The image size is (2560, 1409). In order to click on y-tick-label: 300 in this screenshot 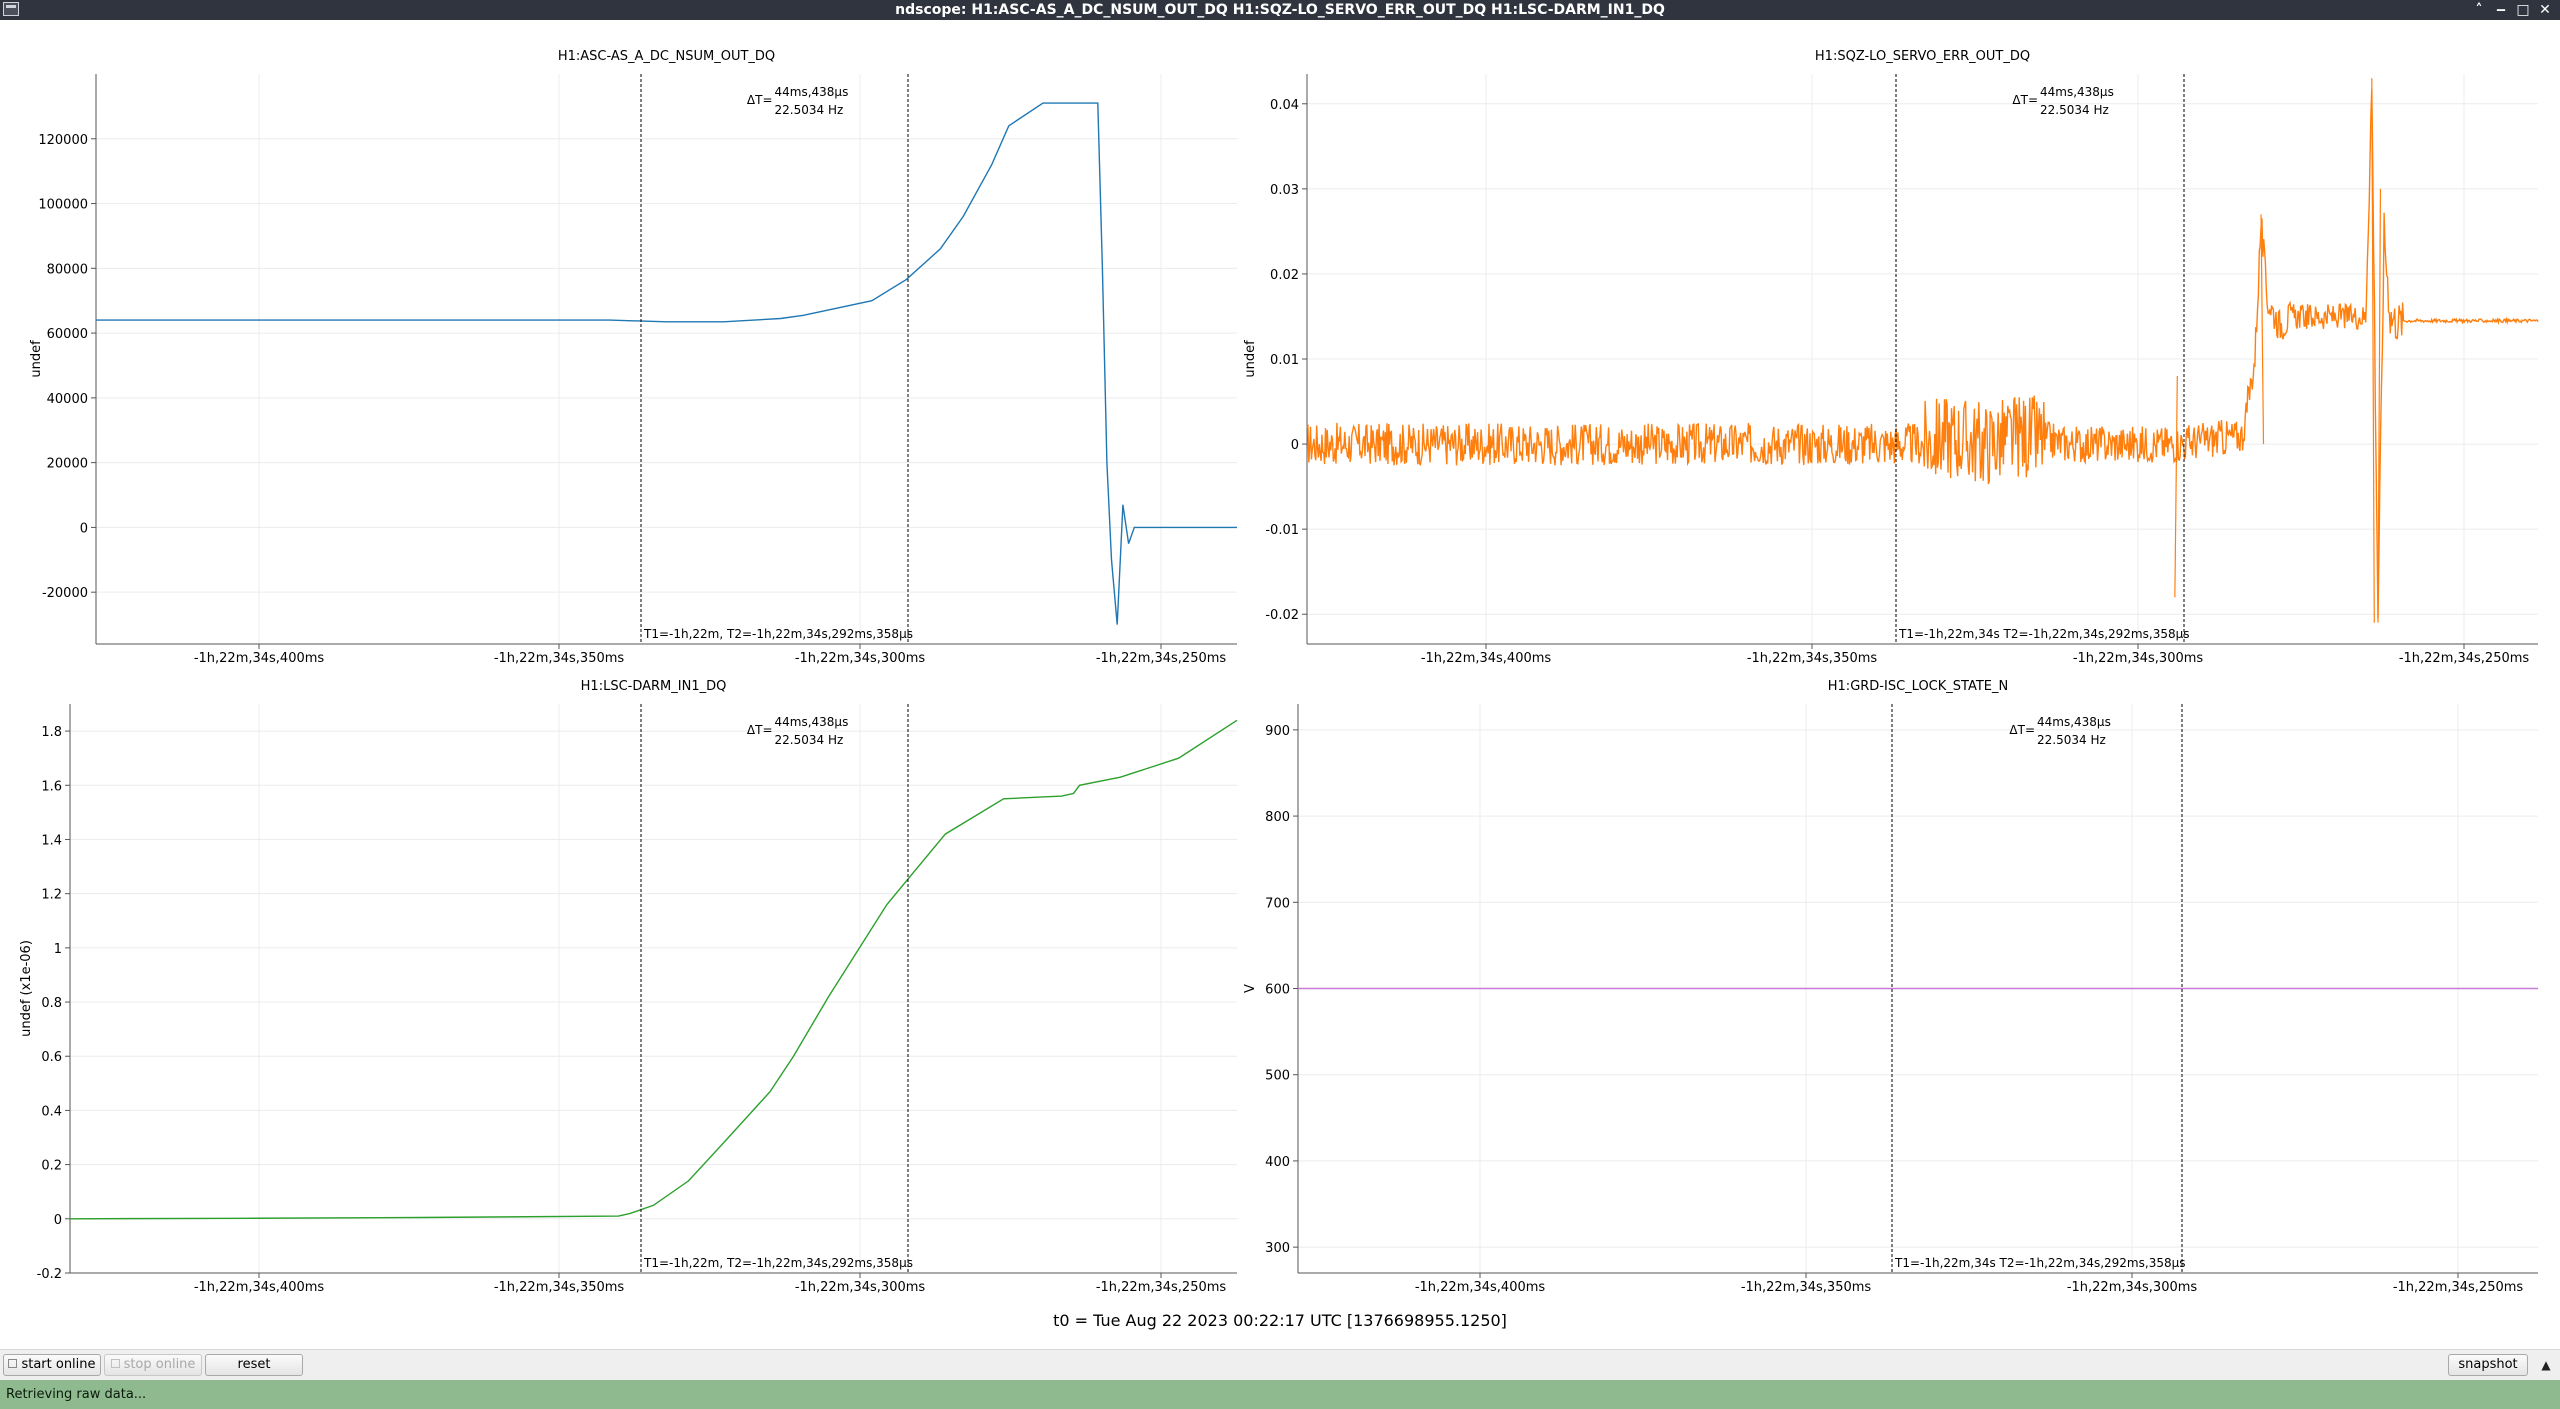, I will do `click(1277, 1248)`.